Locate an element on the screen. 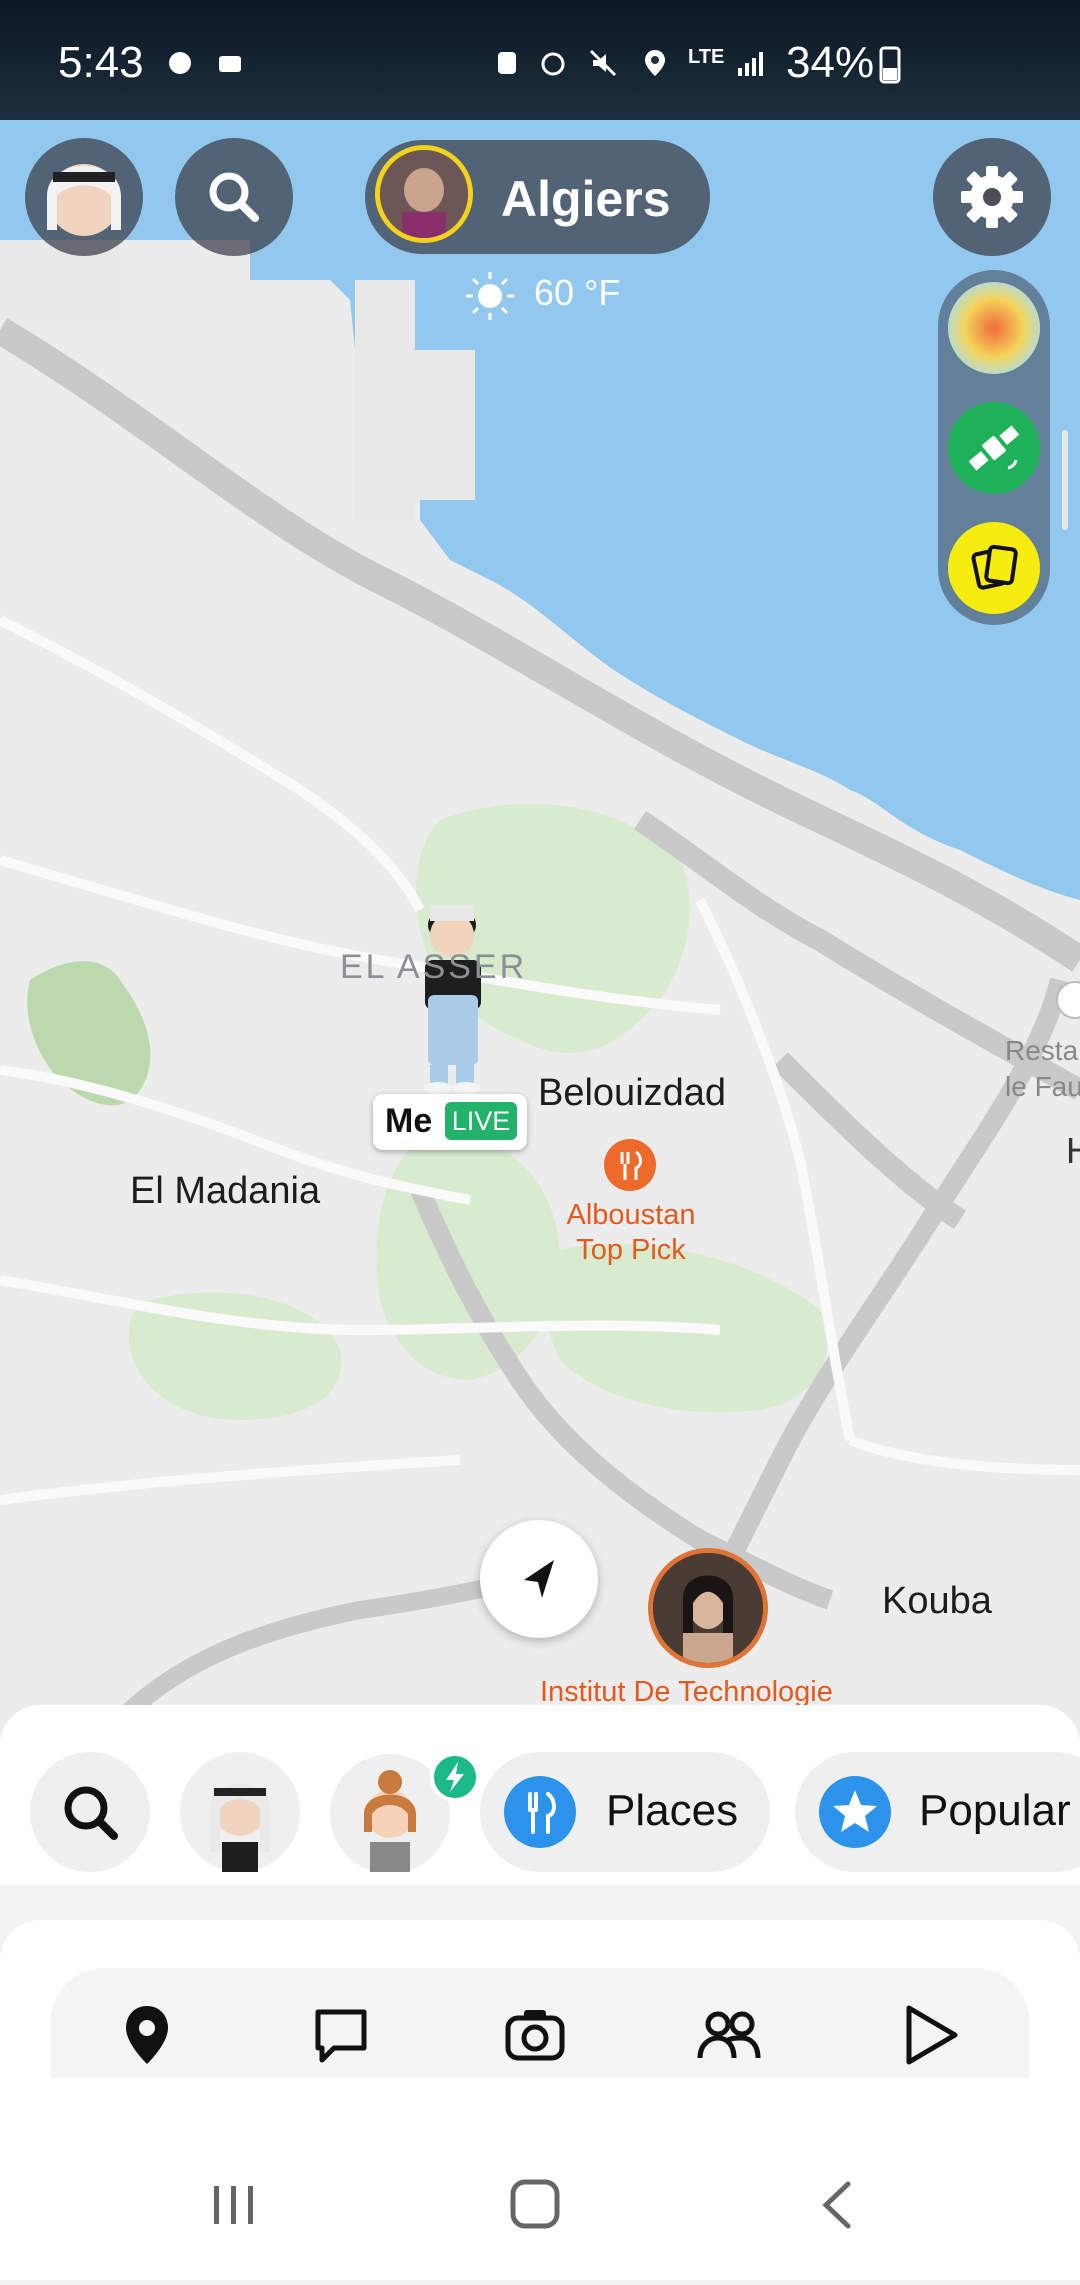 The height and width of the screenshot is (2285, 1080). battery-percentage: 34% is located at coordinates (830, 62).